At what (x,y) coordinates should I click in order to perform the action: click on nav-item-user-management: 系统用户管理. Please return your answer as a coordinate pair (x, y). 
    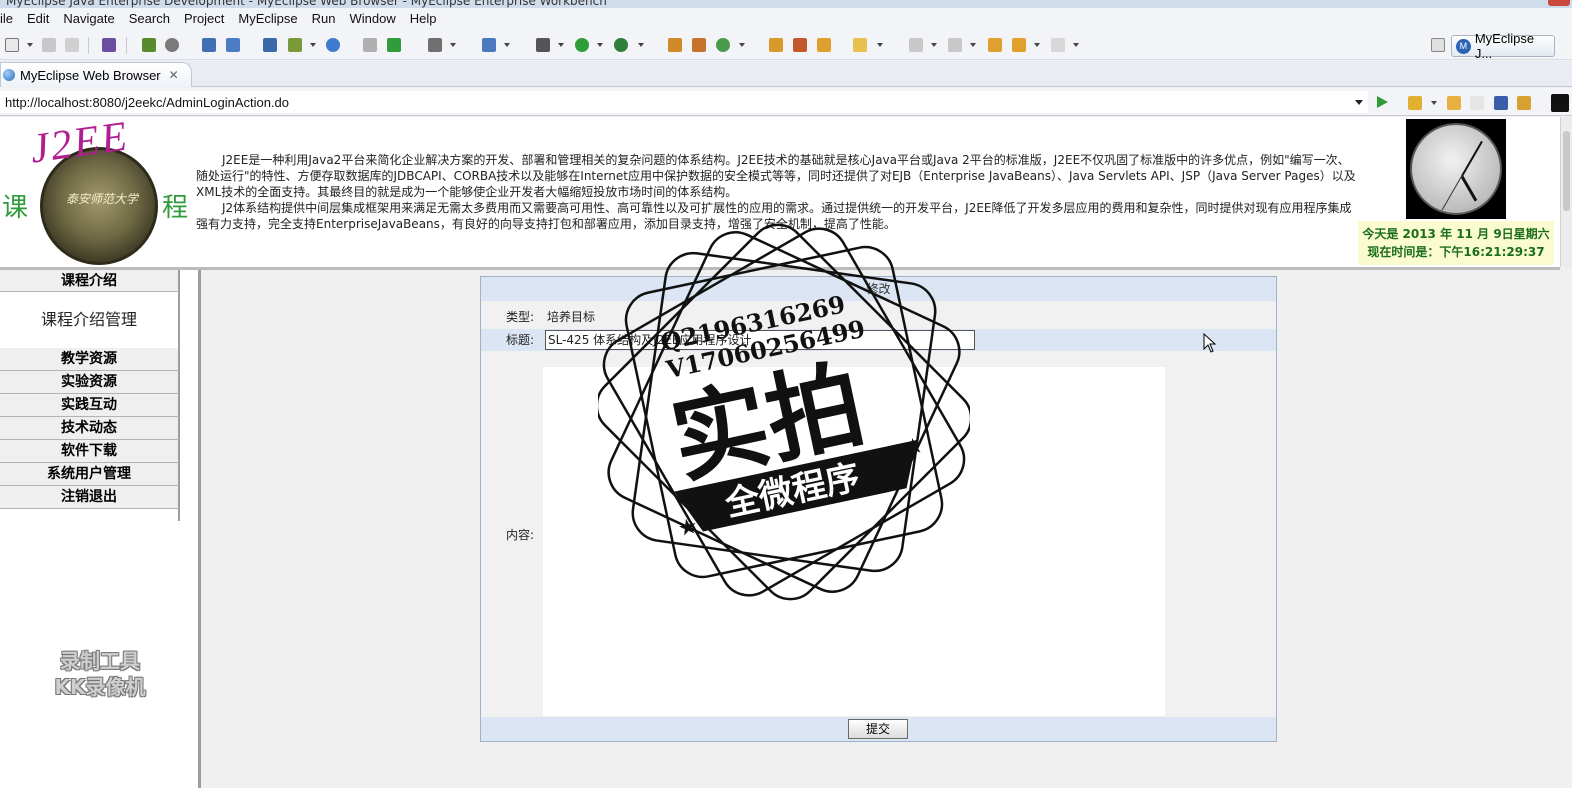
    Looking at the image, I should click on (90, 474).